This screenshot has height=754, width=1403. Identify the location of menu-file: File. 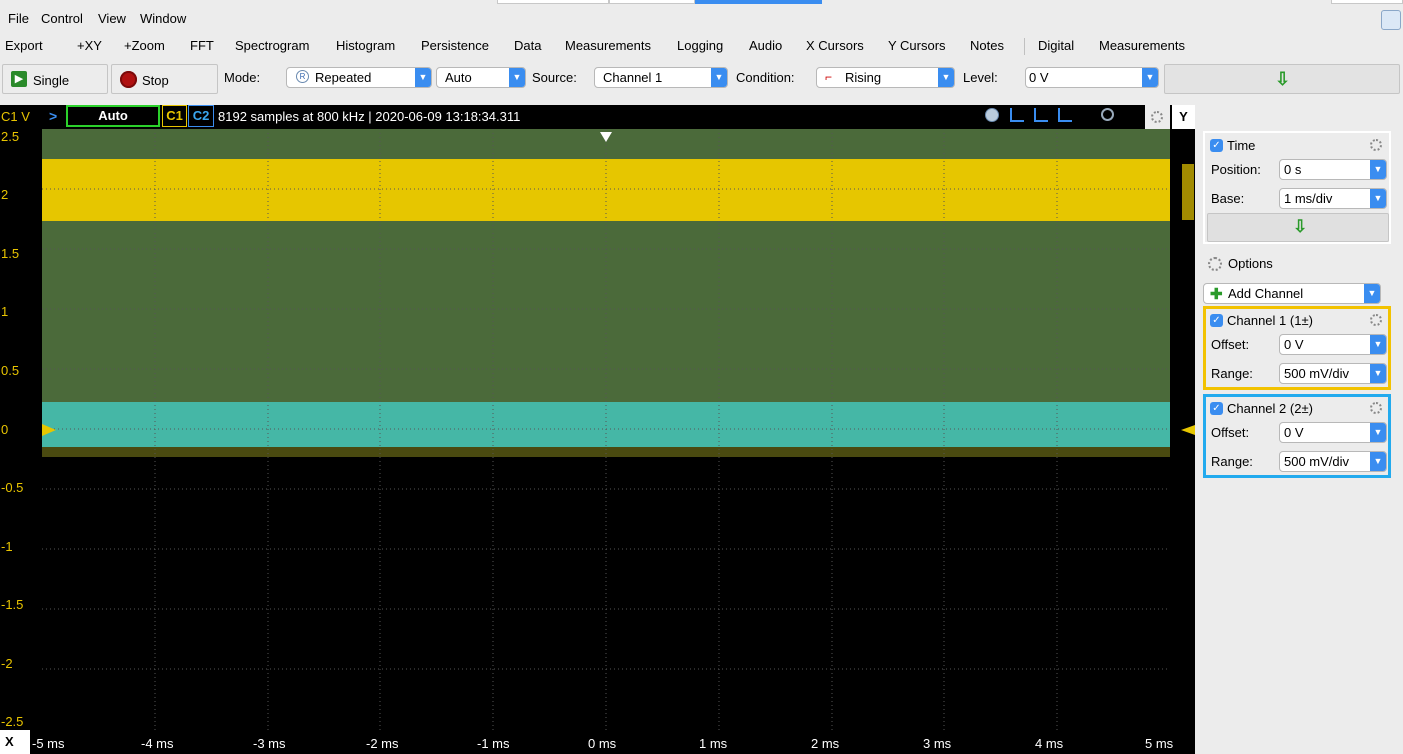
(18, 18).